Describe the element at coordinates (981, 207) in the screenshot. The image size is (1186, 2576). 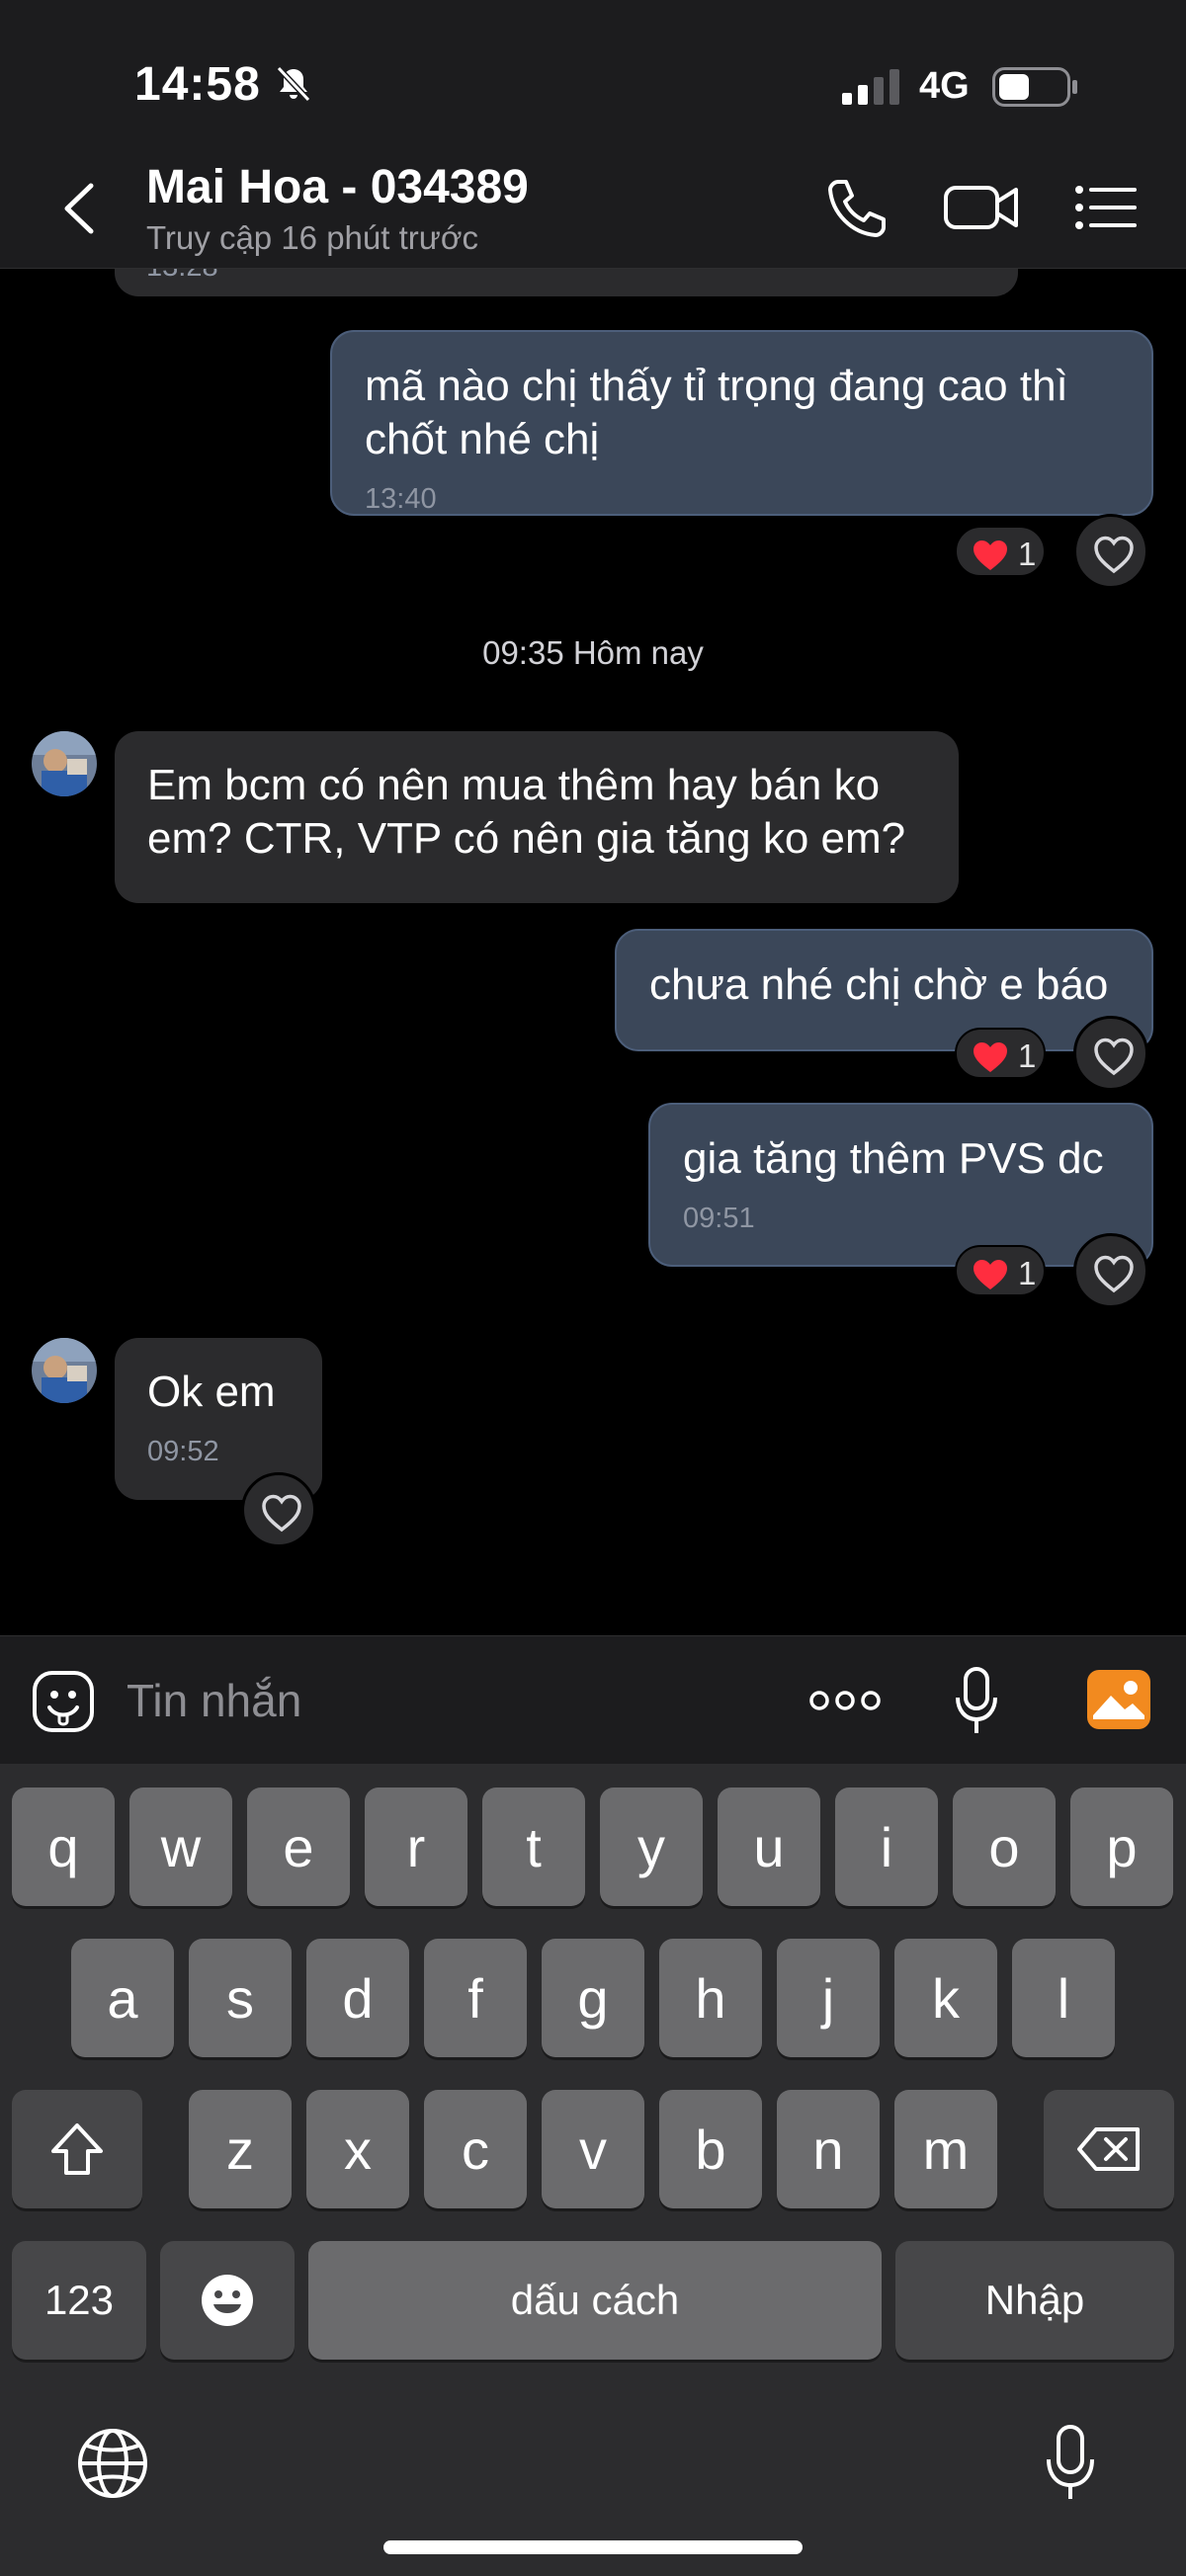
I see `video-icon` at that location.